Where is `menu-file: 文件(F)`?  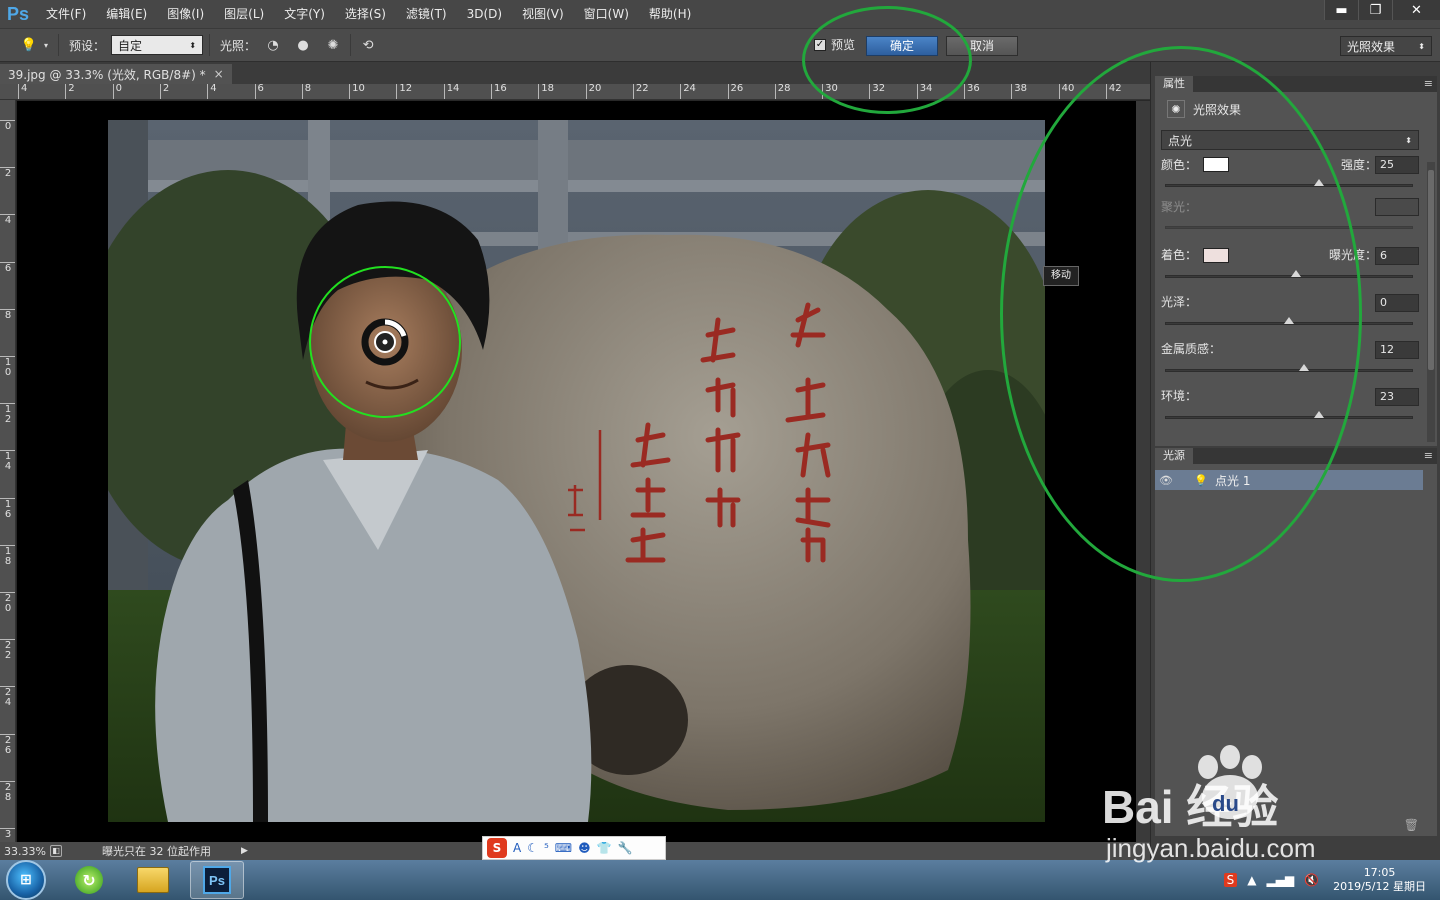 menu-file: 文件(F) is located at coordinates (66, 14).